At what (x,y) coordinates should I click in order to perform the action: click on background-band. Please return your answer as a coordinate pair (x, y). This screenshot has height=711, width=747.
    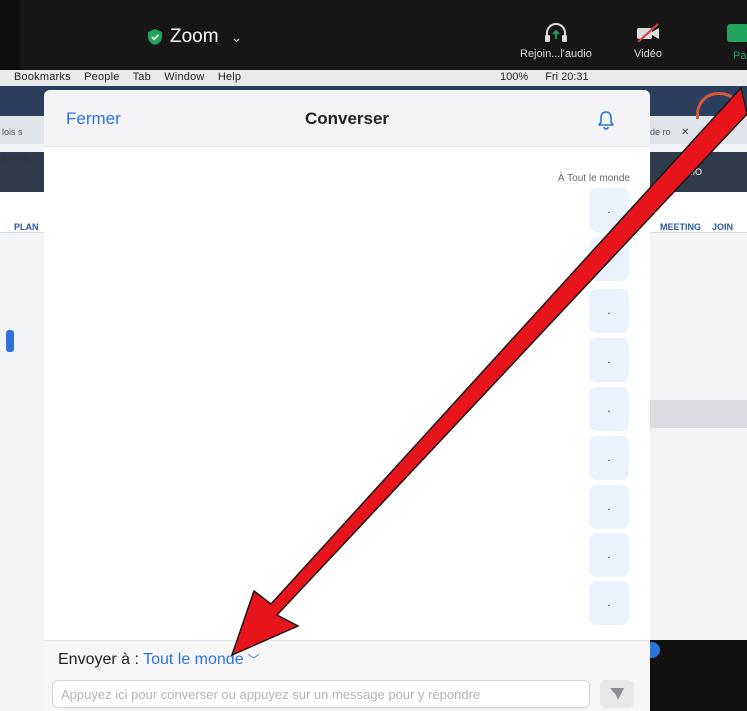
    Looking at the image, I should click on (698, 414).